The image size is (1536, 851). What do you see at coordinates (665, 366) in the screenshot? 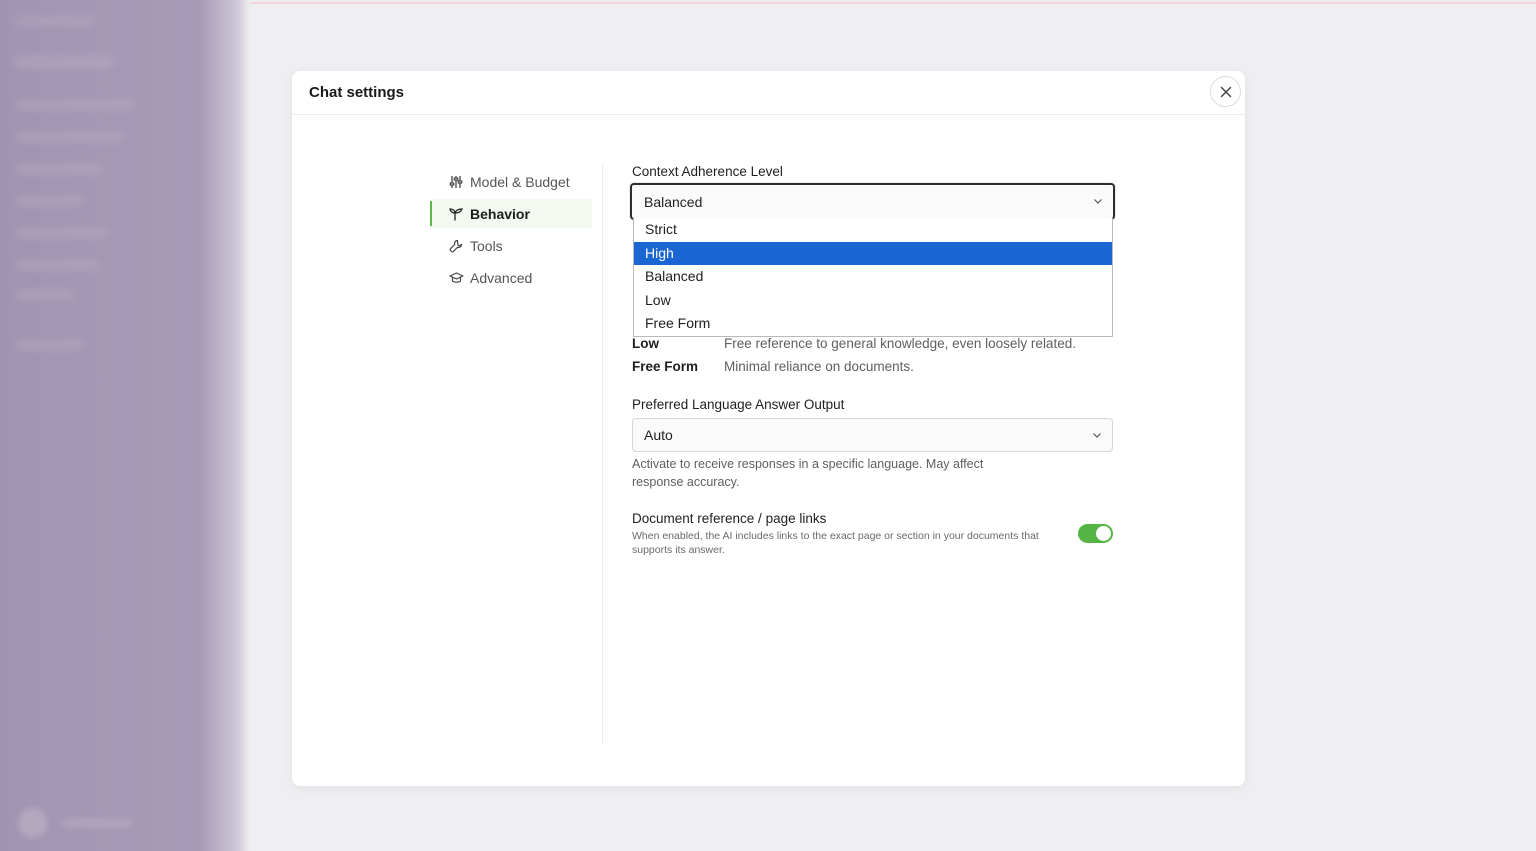
I see `description-term: Free Form` at bounding box center [665, 366].